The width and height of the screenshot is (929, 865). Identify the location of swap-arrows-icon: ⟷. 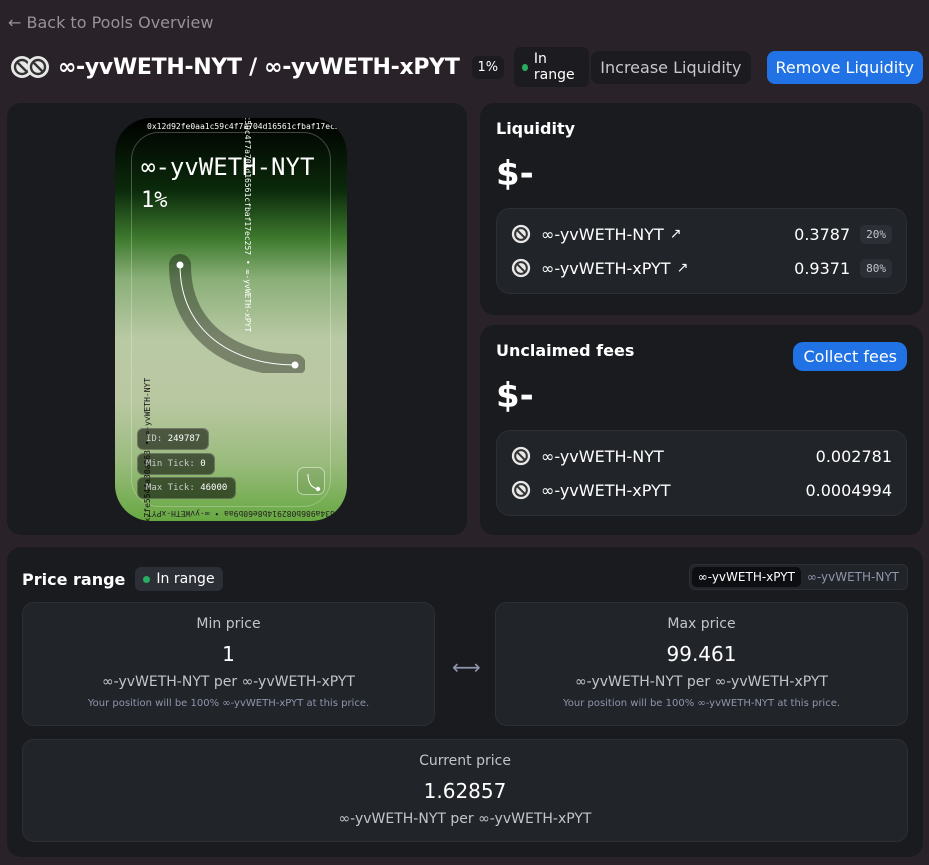
(466, 667).